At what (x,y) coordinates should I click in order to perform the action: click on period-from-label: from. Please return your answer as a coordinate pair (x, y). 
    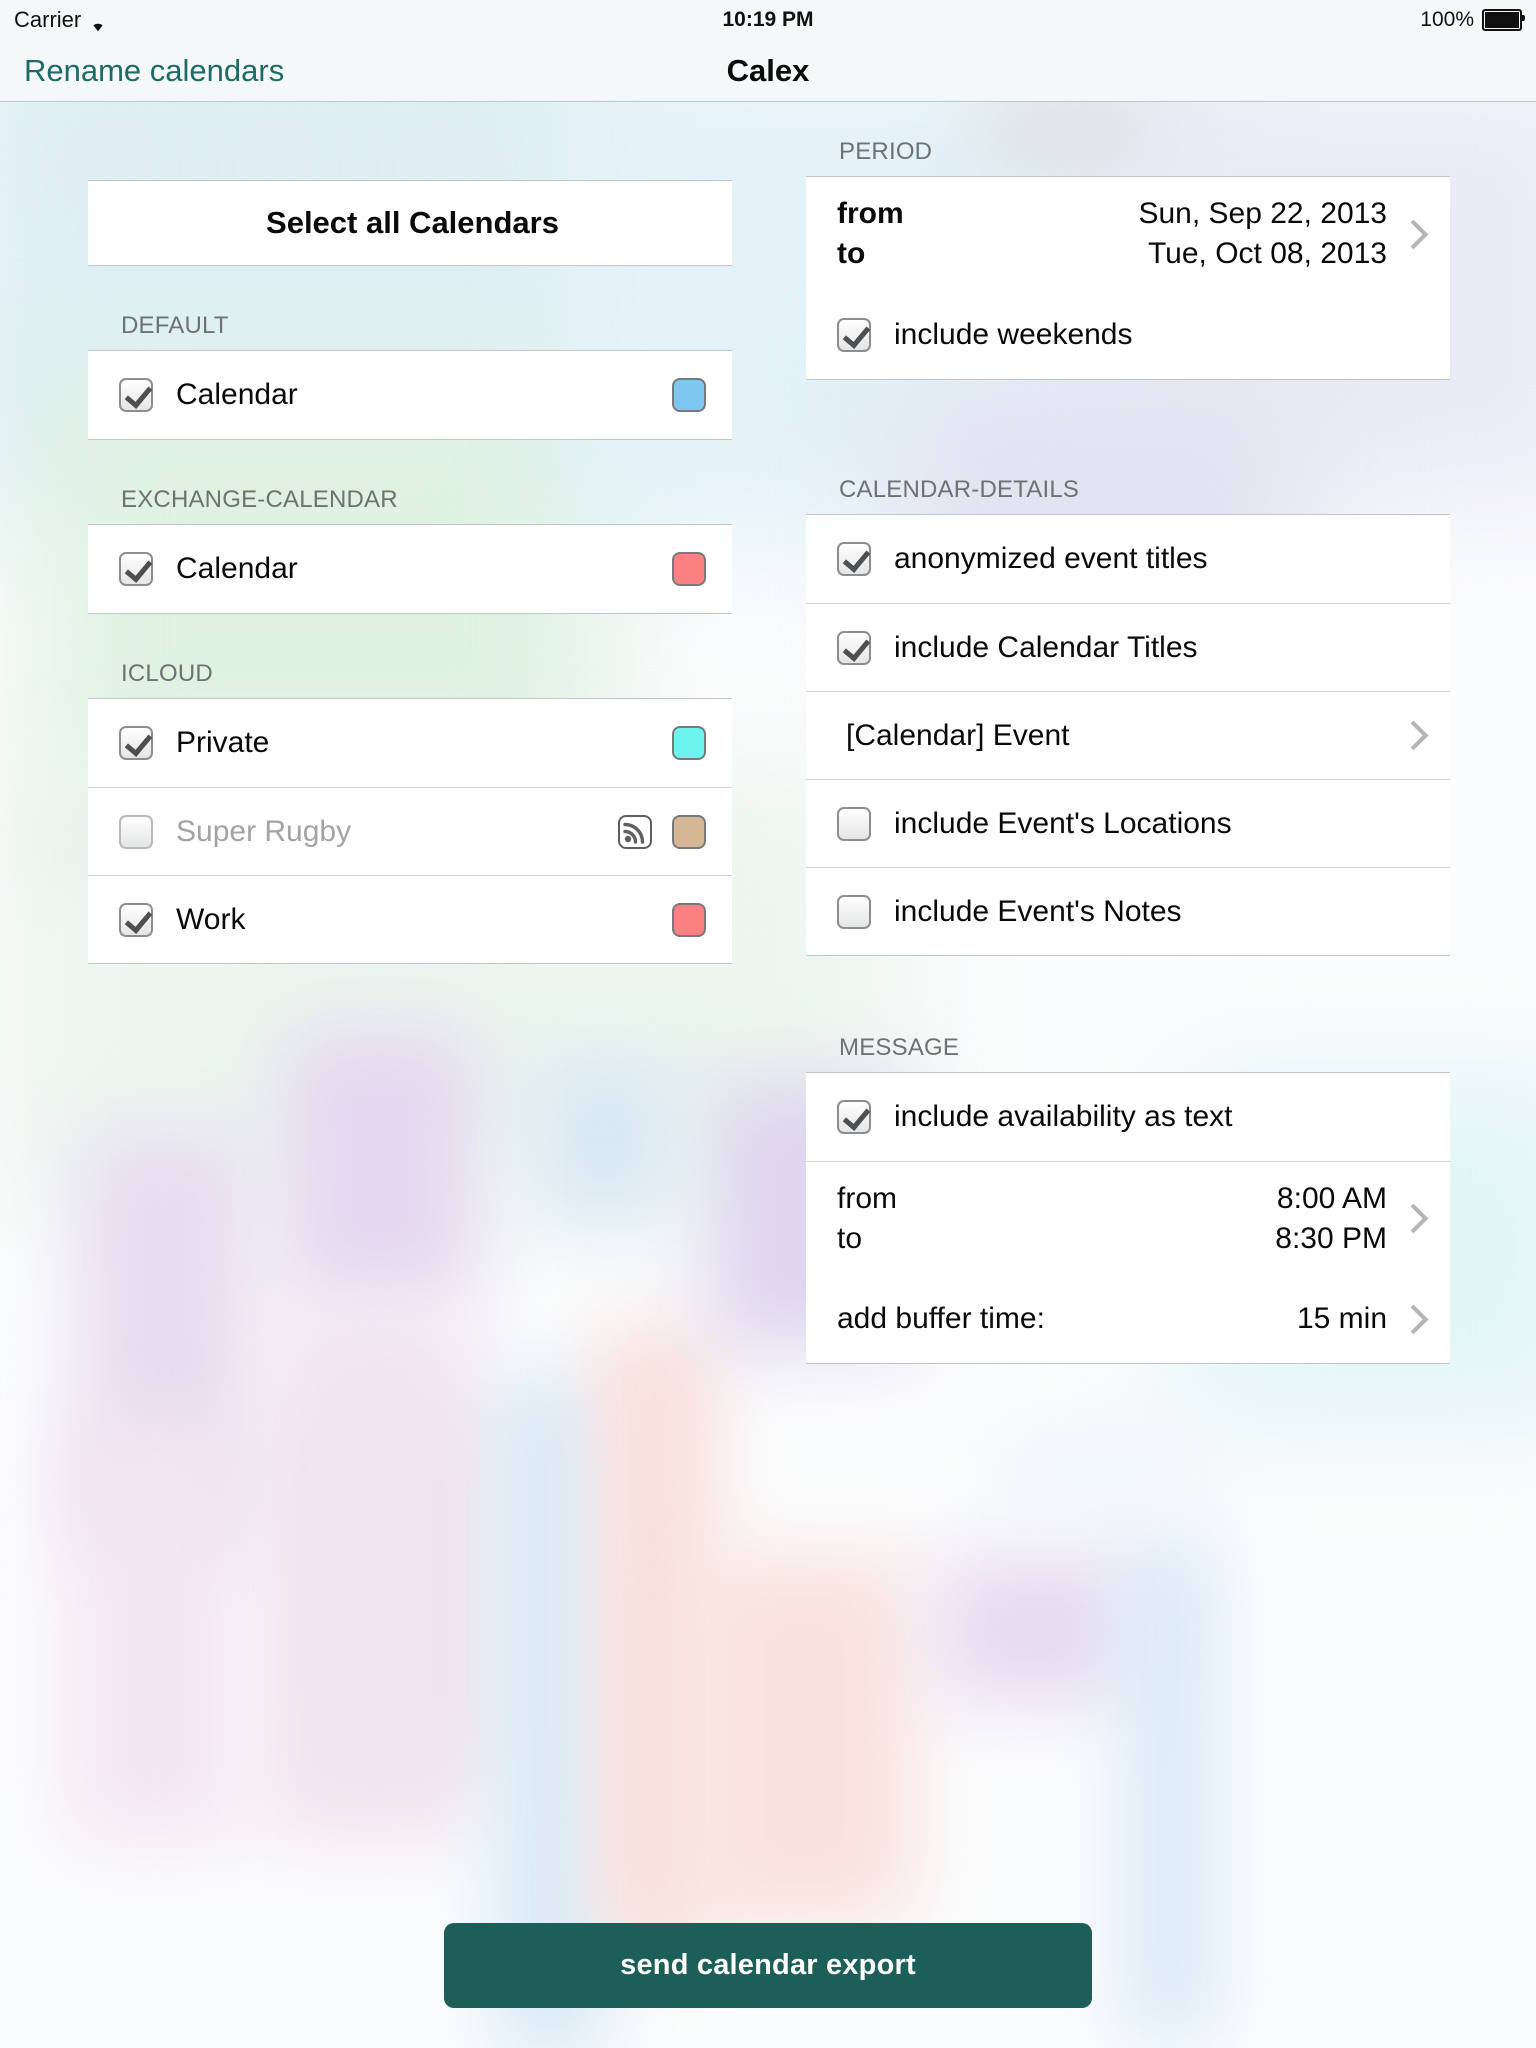
    Looking at the image, I should click on (870, 214).